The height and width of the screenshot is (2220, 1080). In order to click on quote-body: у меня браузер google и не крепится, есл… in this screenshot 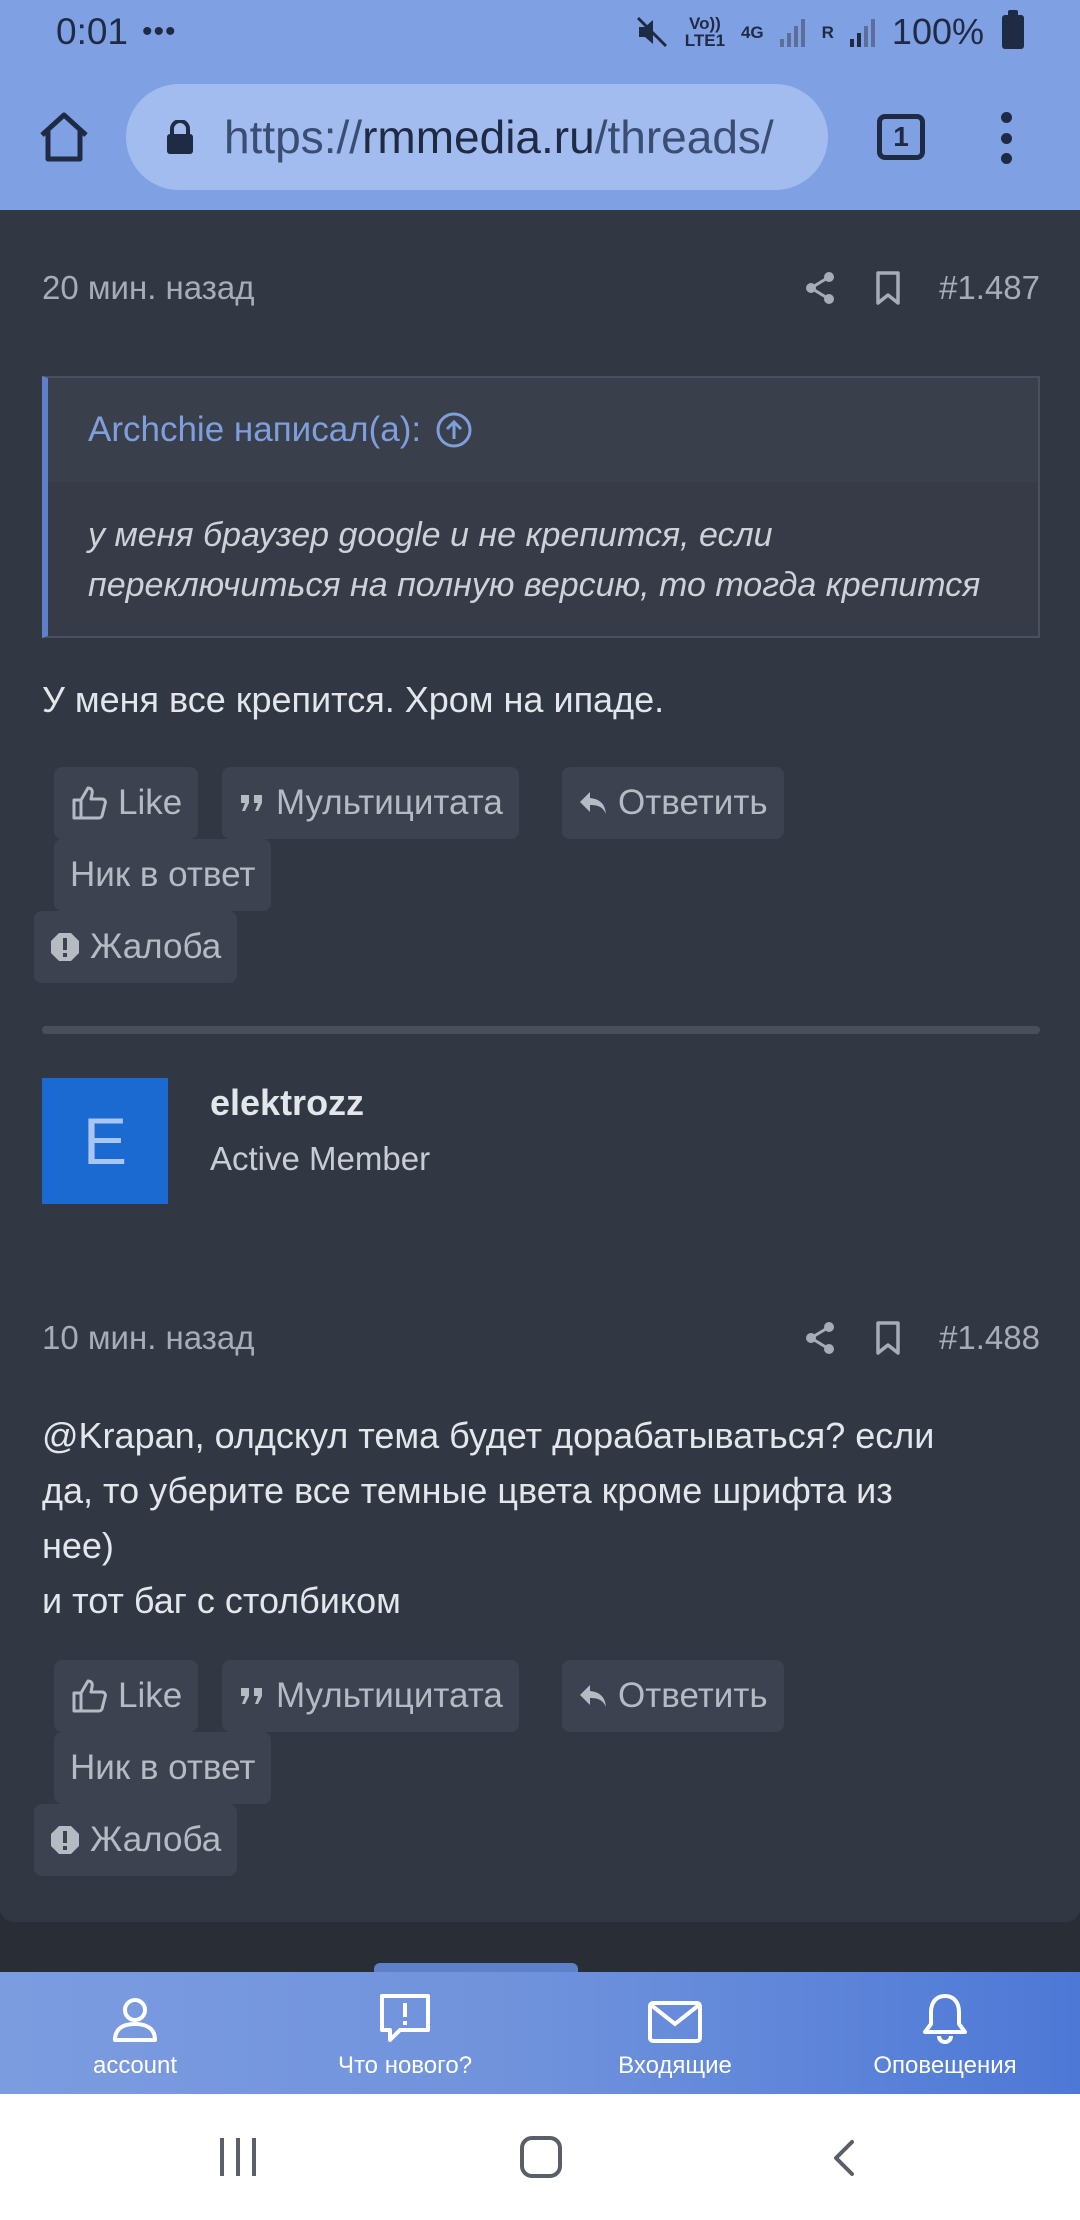, I will do `click(543, 559)`.